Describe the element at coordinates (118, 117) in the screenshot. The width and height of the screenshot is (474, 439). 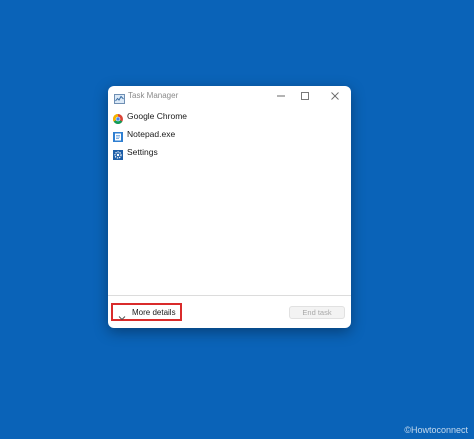
I see `chrome-icon` at that location.